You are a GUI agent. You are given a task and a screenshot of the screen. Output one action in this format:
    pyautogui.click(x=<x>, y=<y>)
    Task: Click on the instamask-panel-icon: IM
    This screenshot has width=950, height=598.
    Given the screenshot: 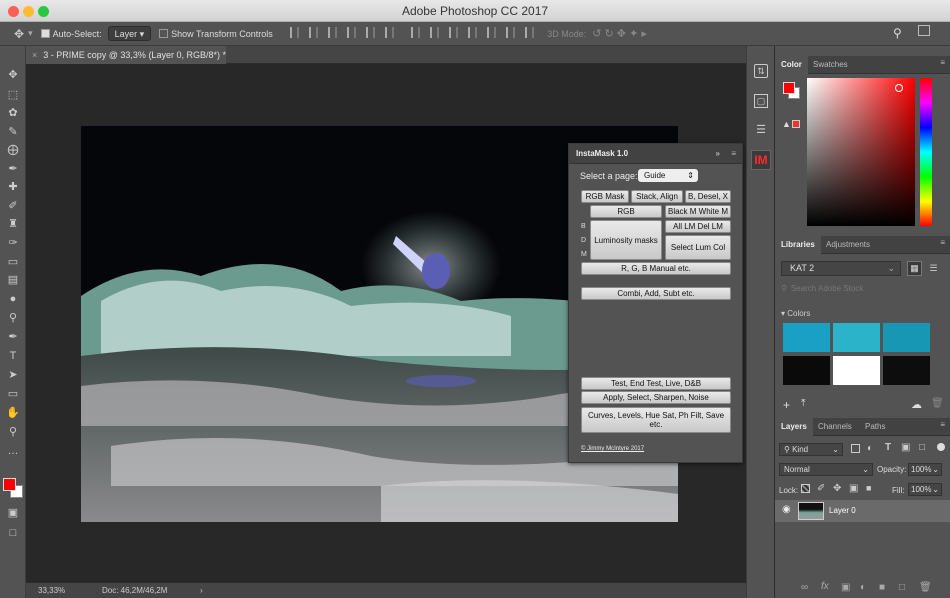 What is the action you would take?
    pyautogui.click(x=761, y=160)
    